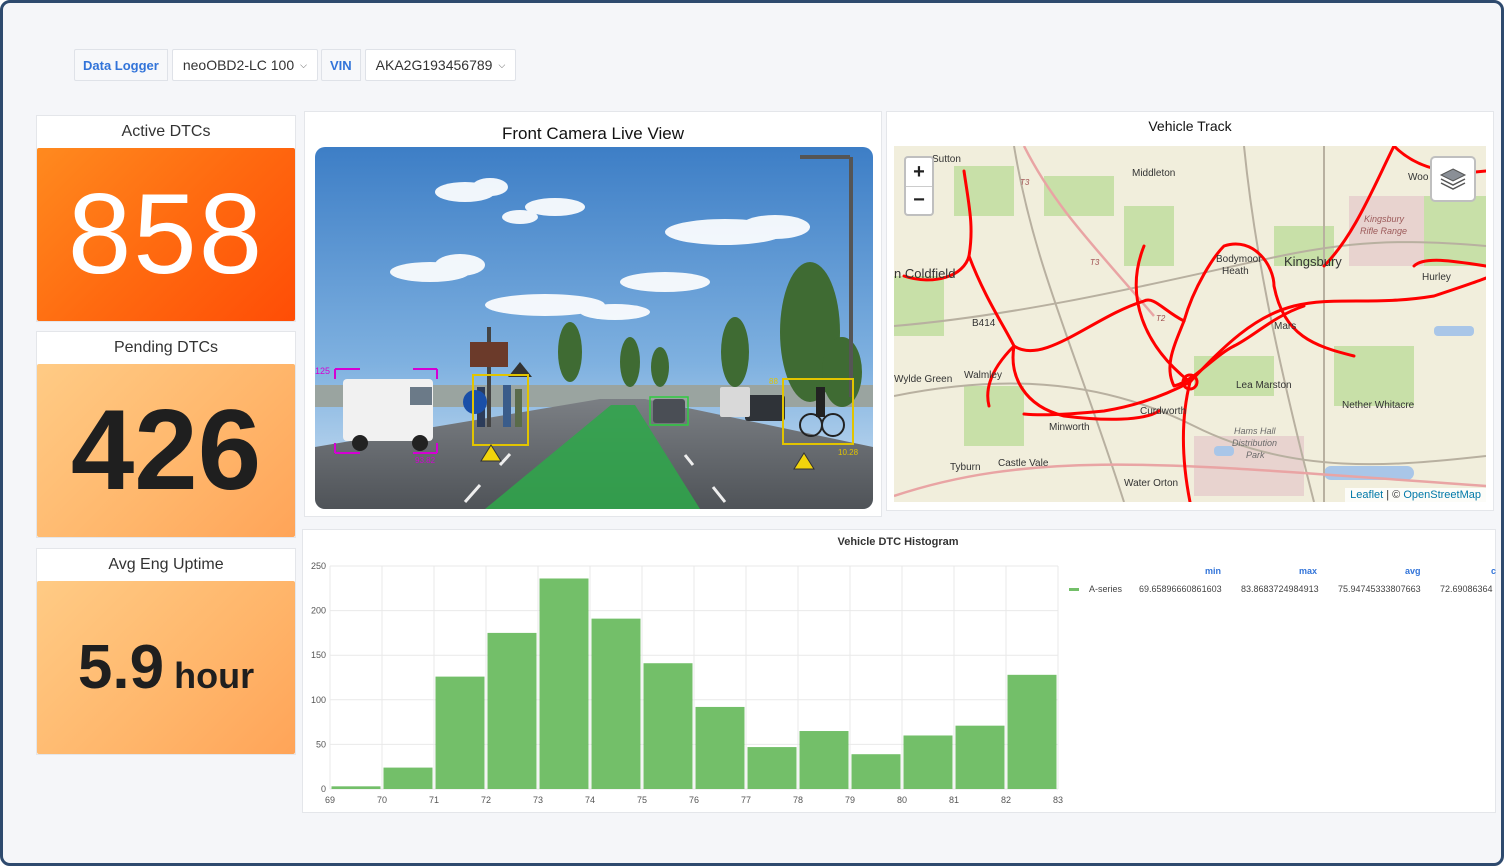 The image size is (1504, 866). What do you see at coordinates (902, 800) in the screenshot?
I see `x-tick-label: 80` at bounding box center [902, 800].